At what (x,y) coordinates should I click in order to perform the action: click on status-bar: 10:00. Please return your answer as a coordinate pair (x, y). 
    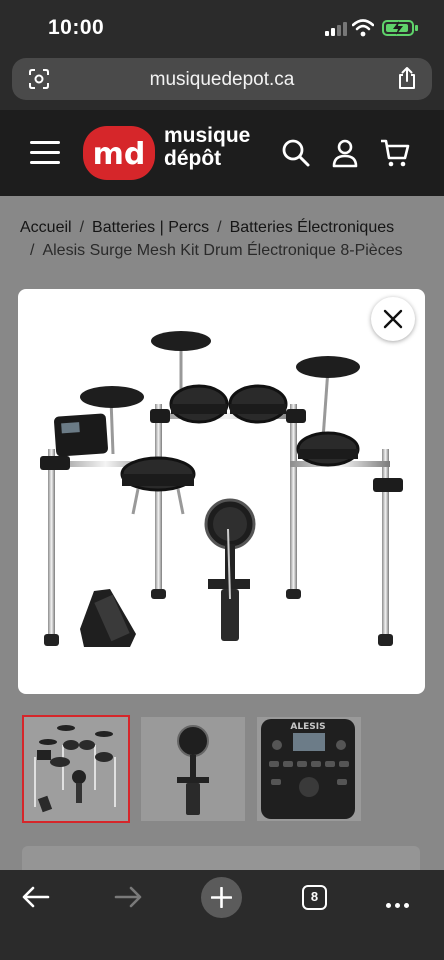
    Looking at the image, I should click on (222, 28).